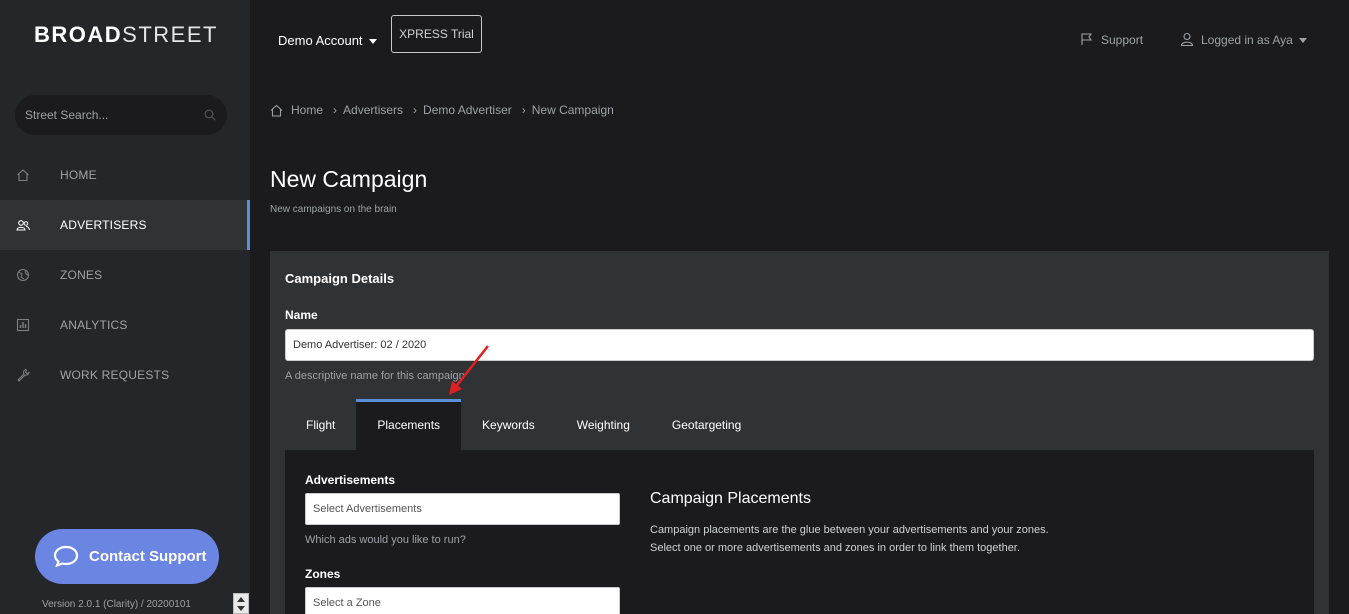  What do you see at coordinates (508, 424) in the screenshot?
I see `tab-keywords: Keywords` at bounding box center [508, 424].